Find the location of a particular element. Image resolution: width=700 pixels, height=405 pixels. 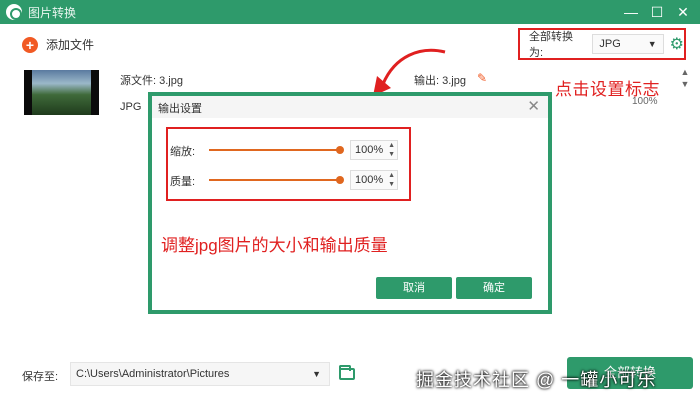

scroll-up-icon: ▲ is located at coordinates (685, 72).